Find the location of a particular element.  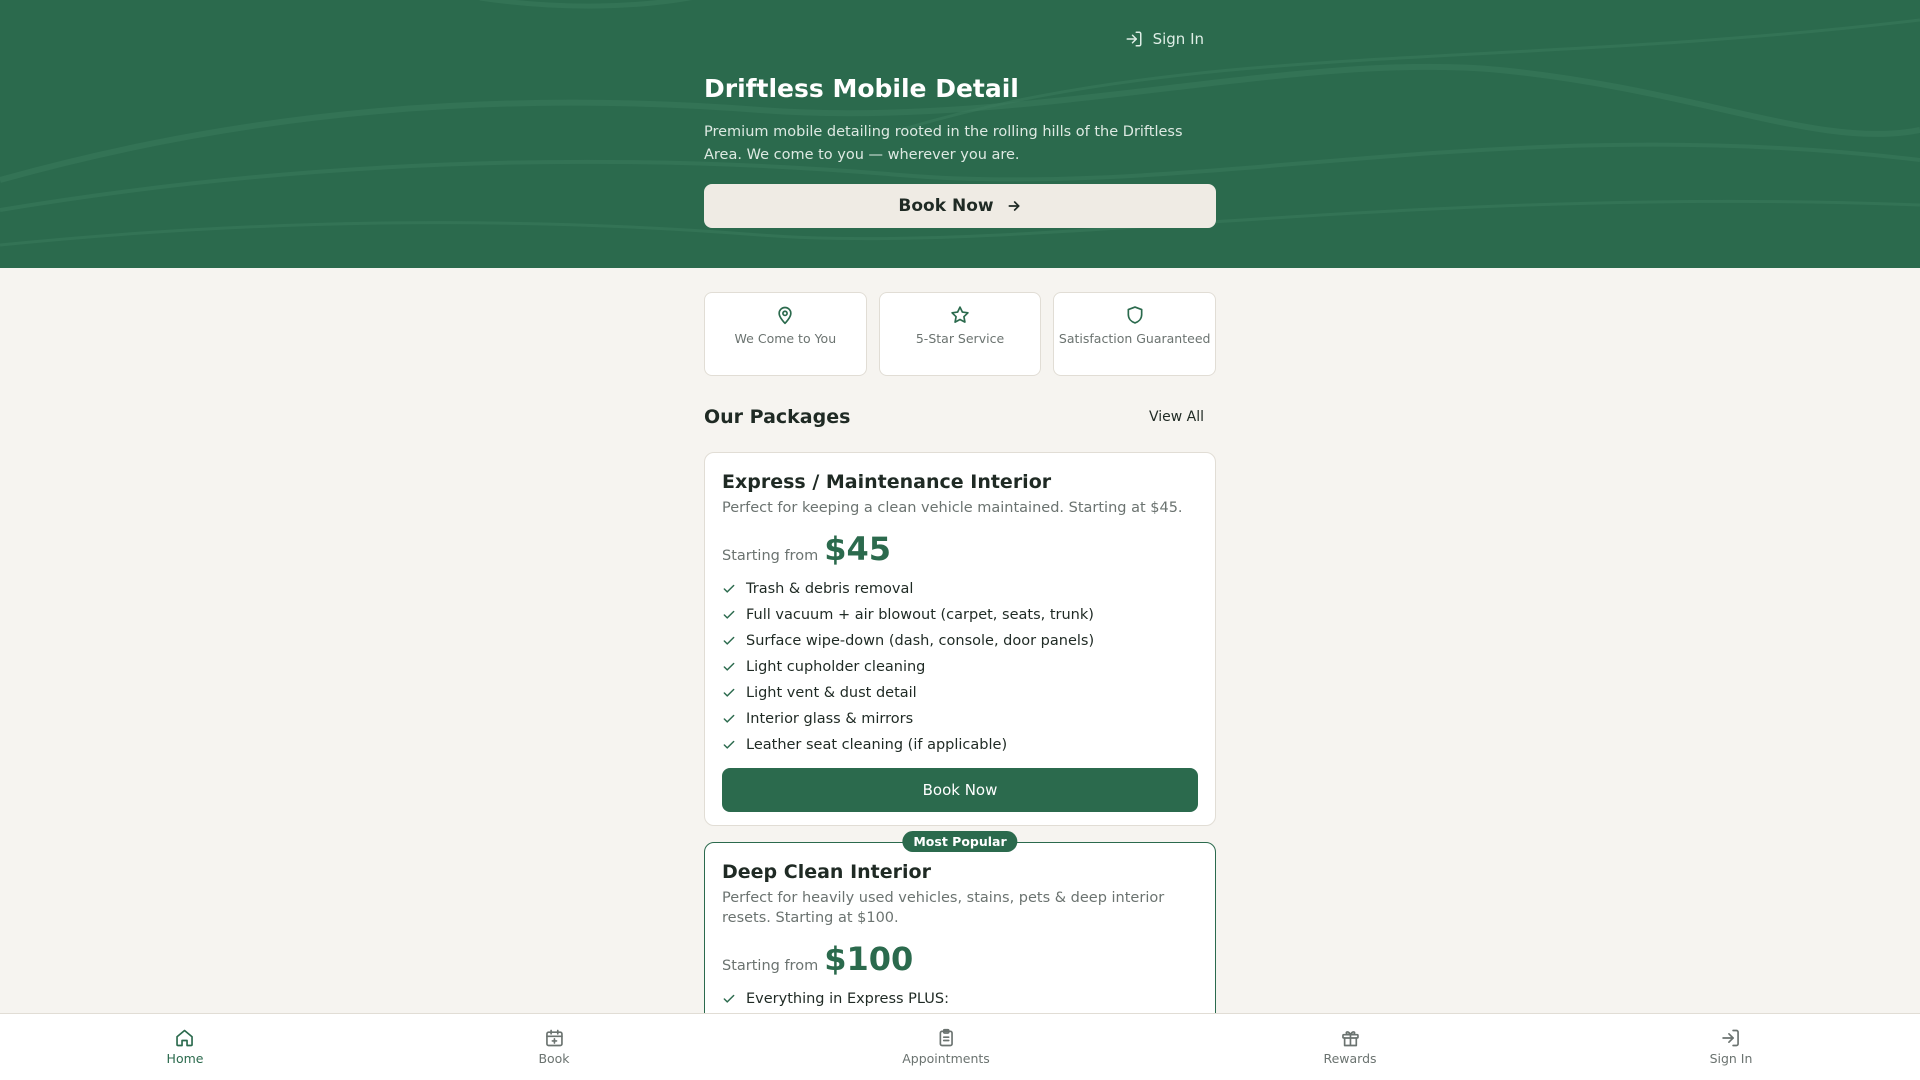

view-all-link: View All is located at coordinates (1176, 417).